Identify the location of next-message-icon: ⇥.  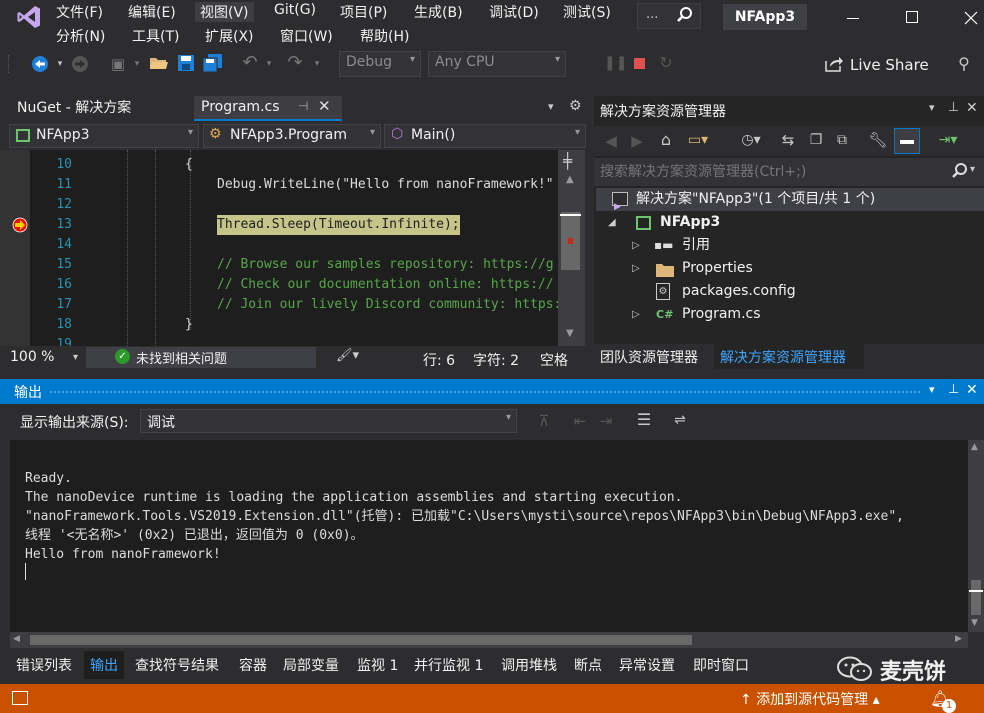
(606, 421).